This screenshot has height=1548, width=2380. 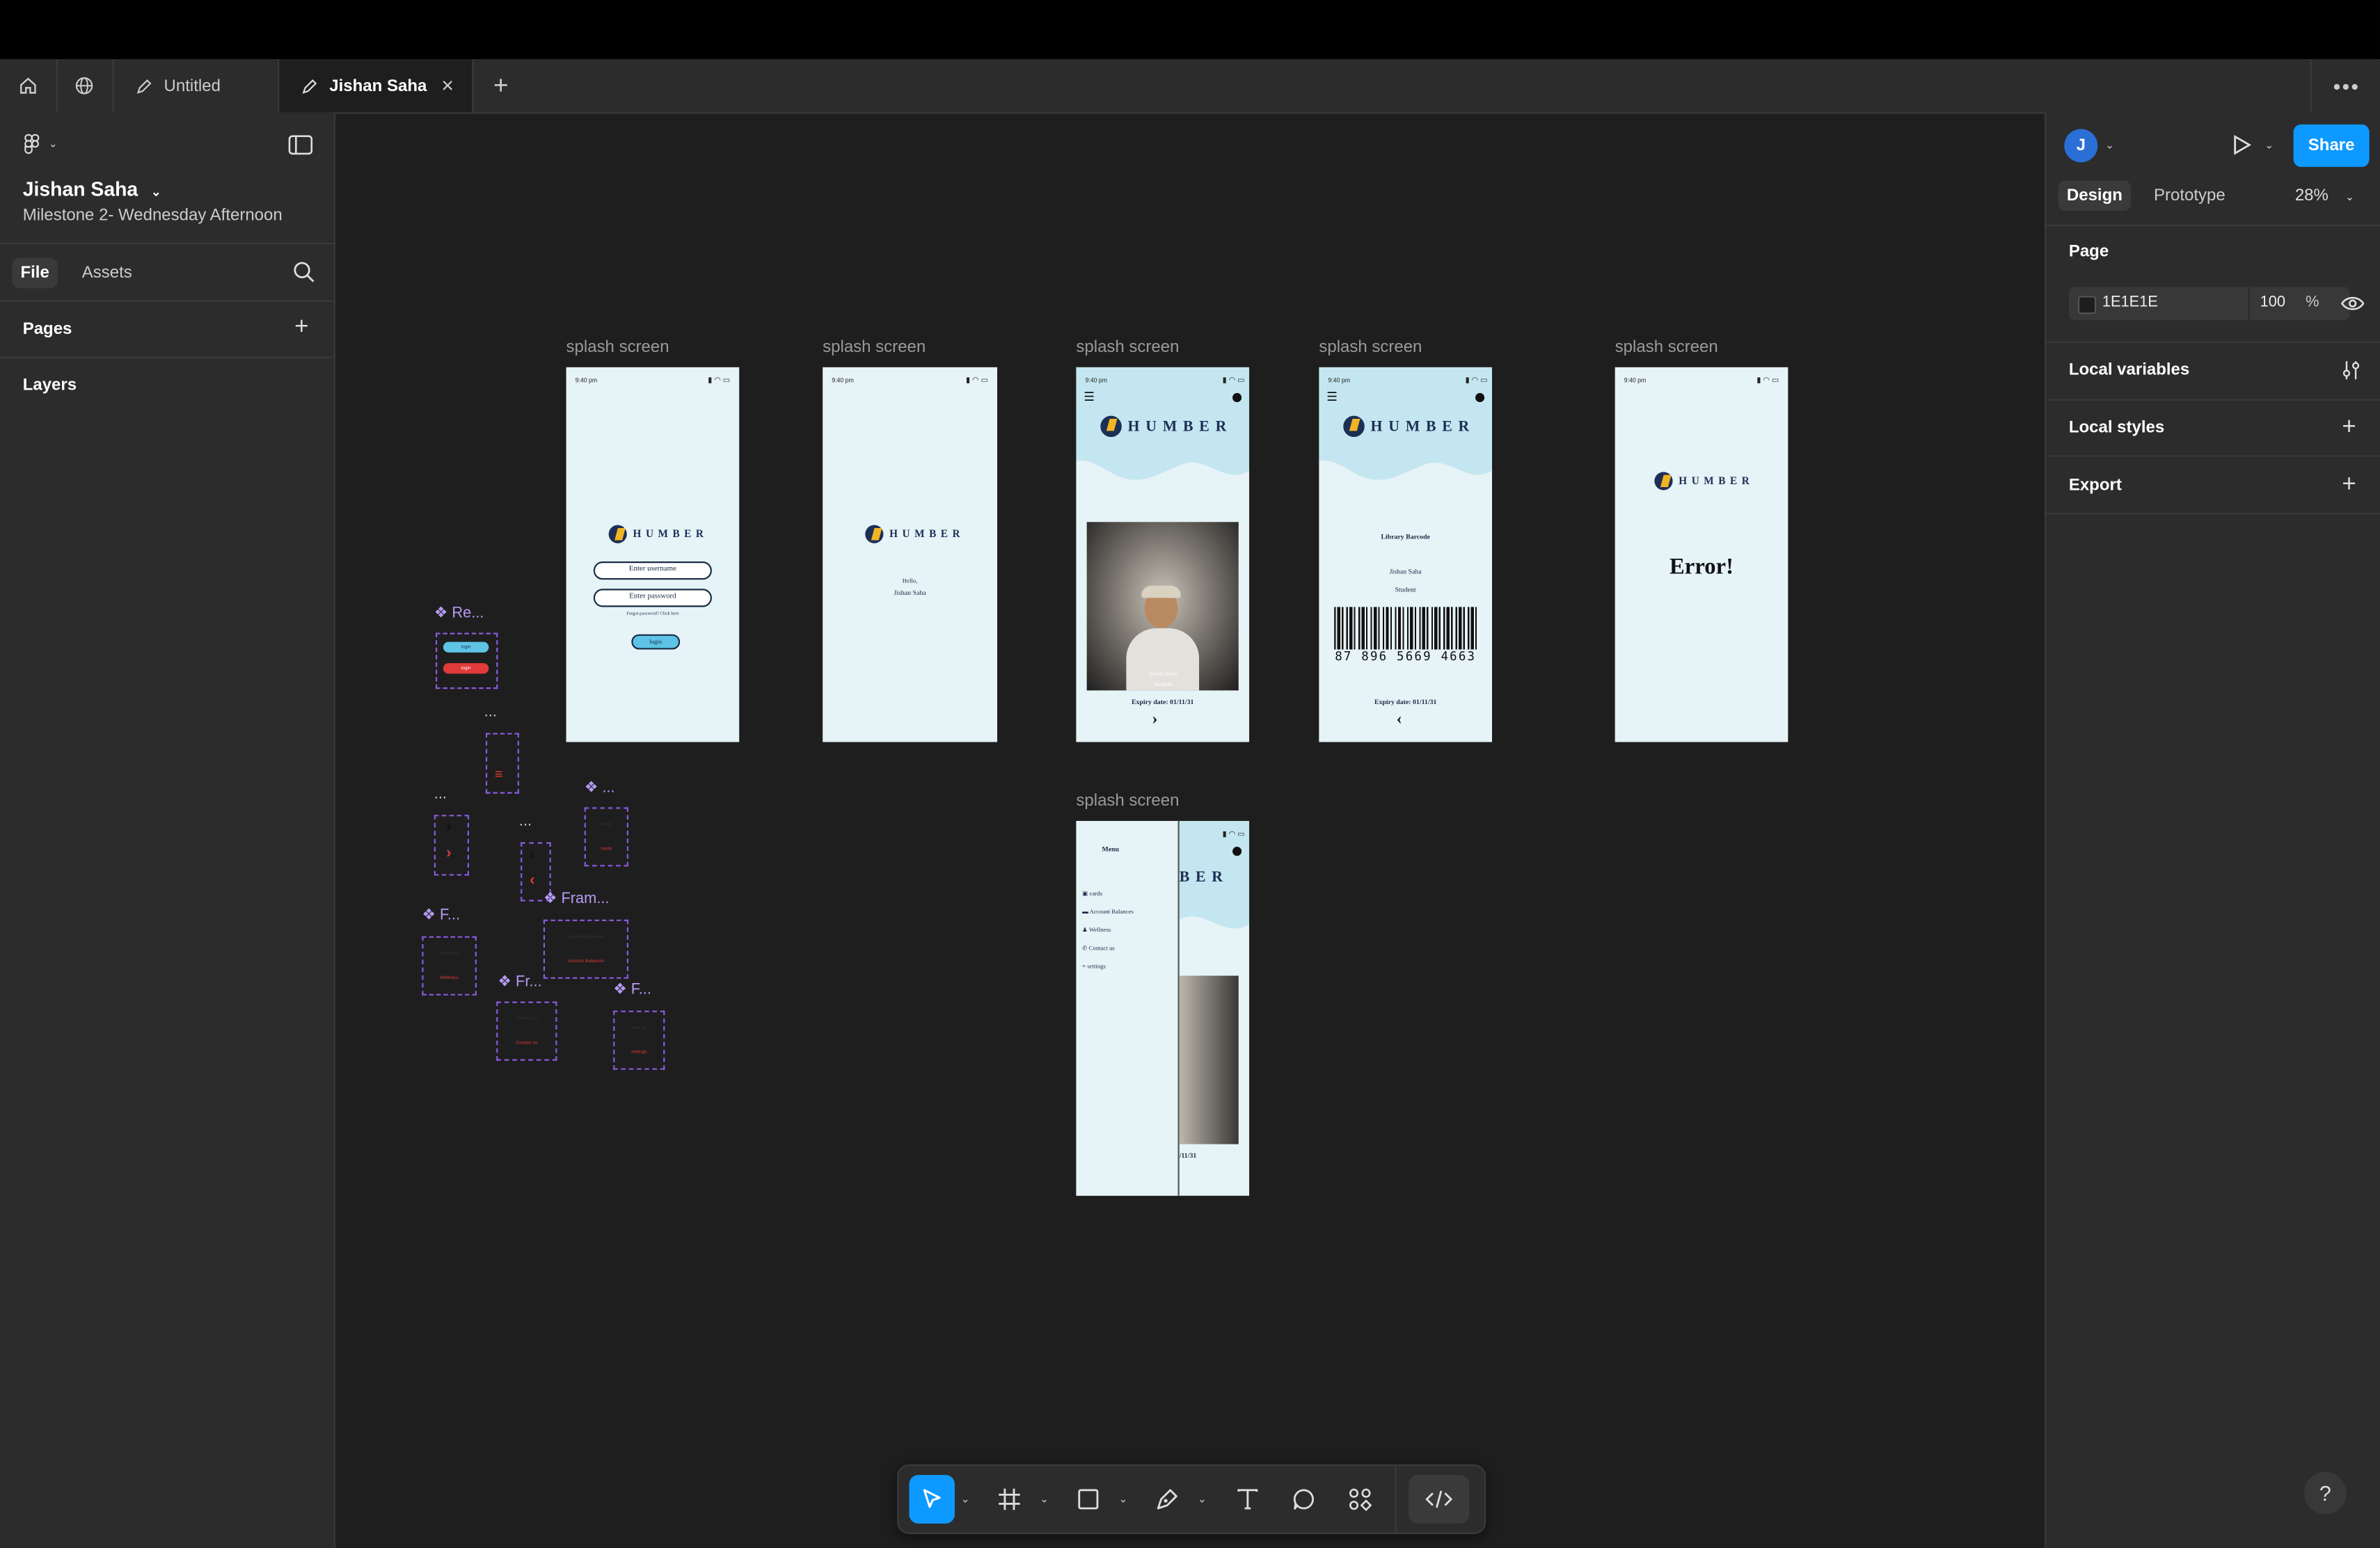 I want to click on zoom-menu: 28% ⌄, so click(x=2324, y=196).